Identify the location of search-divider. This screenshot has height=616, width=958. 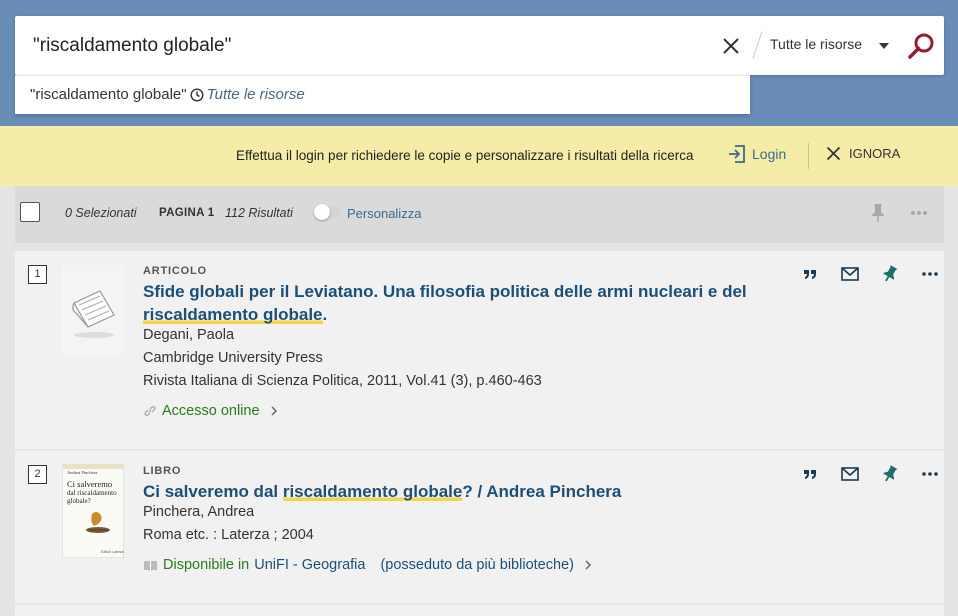
(757, 45).